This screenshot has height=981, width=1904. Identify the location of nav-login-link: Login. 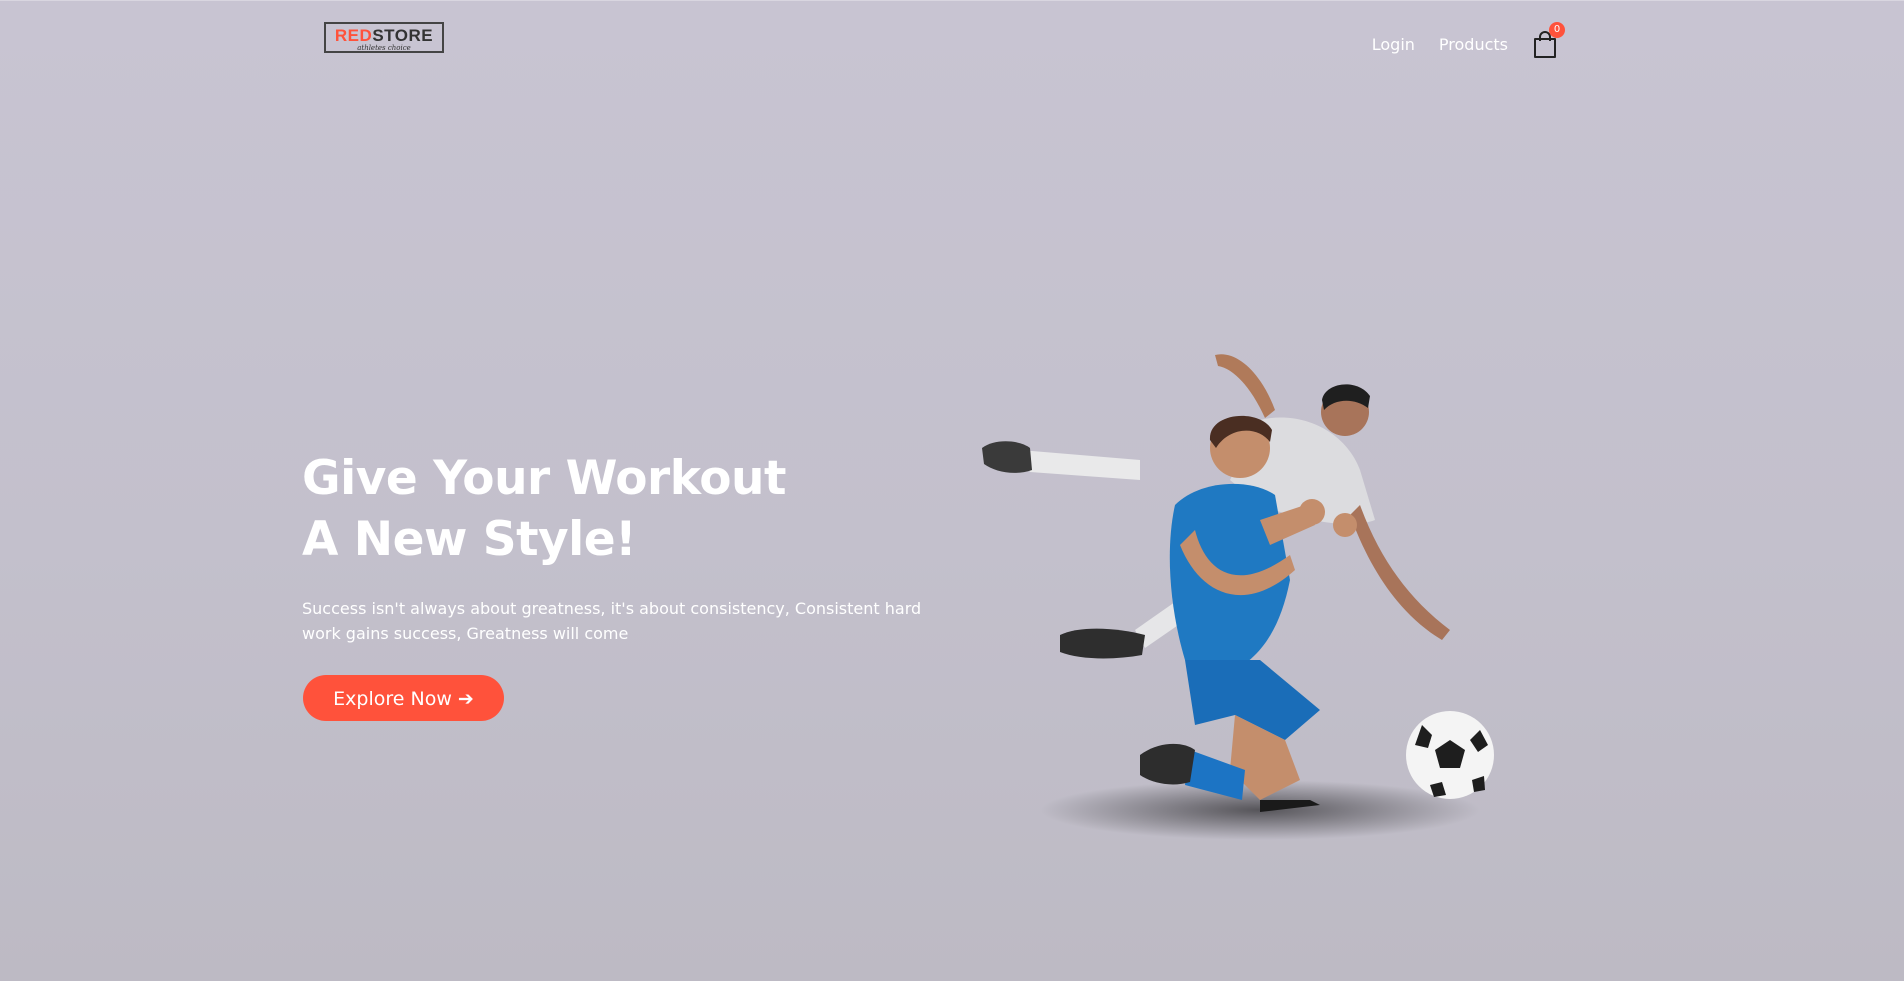
(1393, 45).